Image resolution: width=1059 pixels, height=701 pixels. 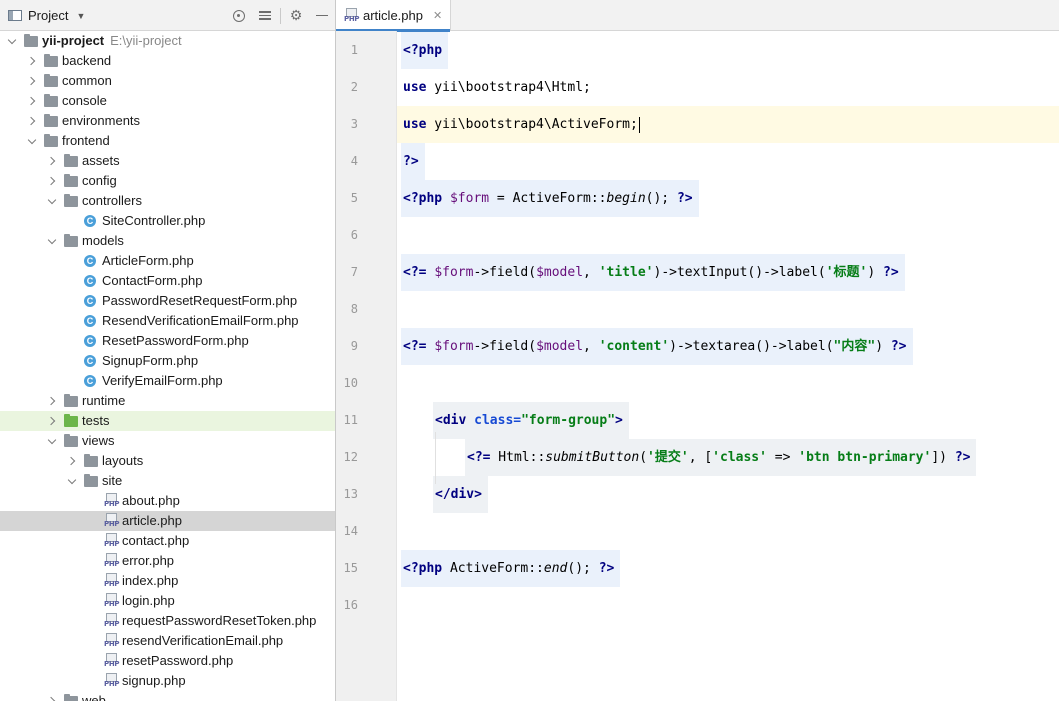 What do you see at coordinates (46, 15) in the screenshot?
I see `project-view-selector: Project ▼` at bounding box center [46, 15].